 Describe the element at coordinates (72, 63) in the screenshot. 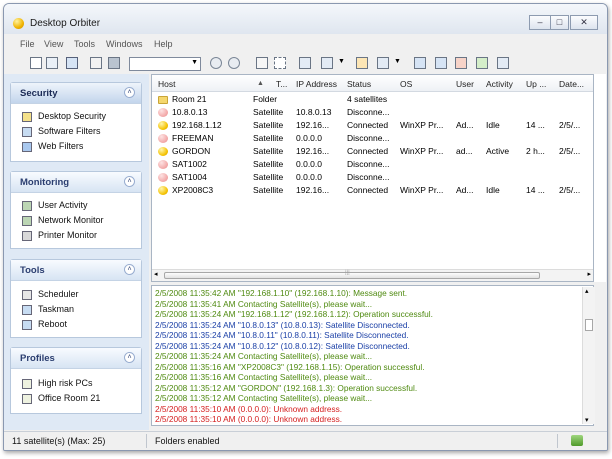

I see `details-view-icon` at that location.